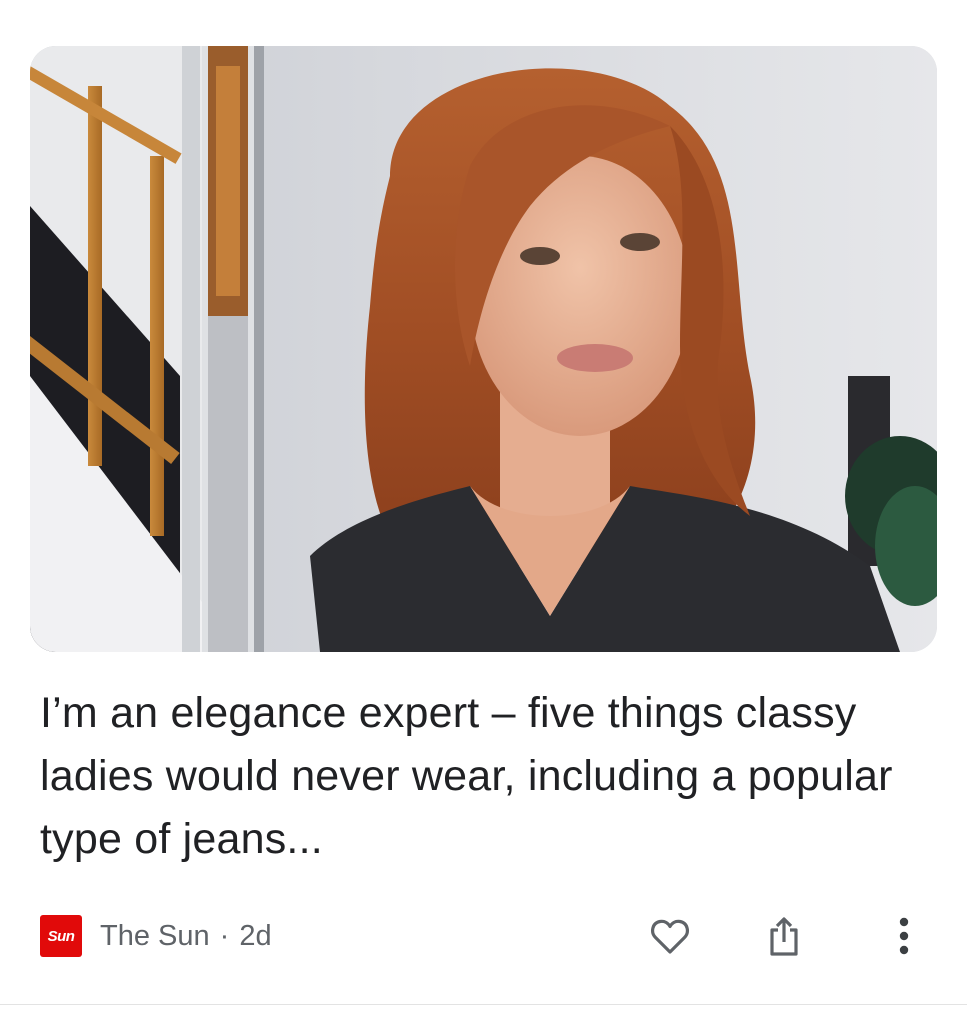 The width and height of the screenshot is (967, 1024). I want to click on share-icon, so click(784, 936).